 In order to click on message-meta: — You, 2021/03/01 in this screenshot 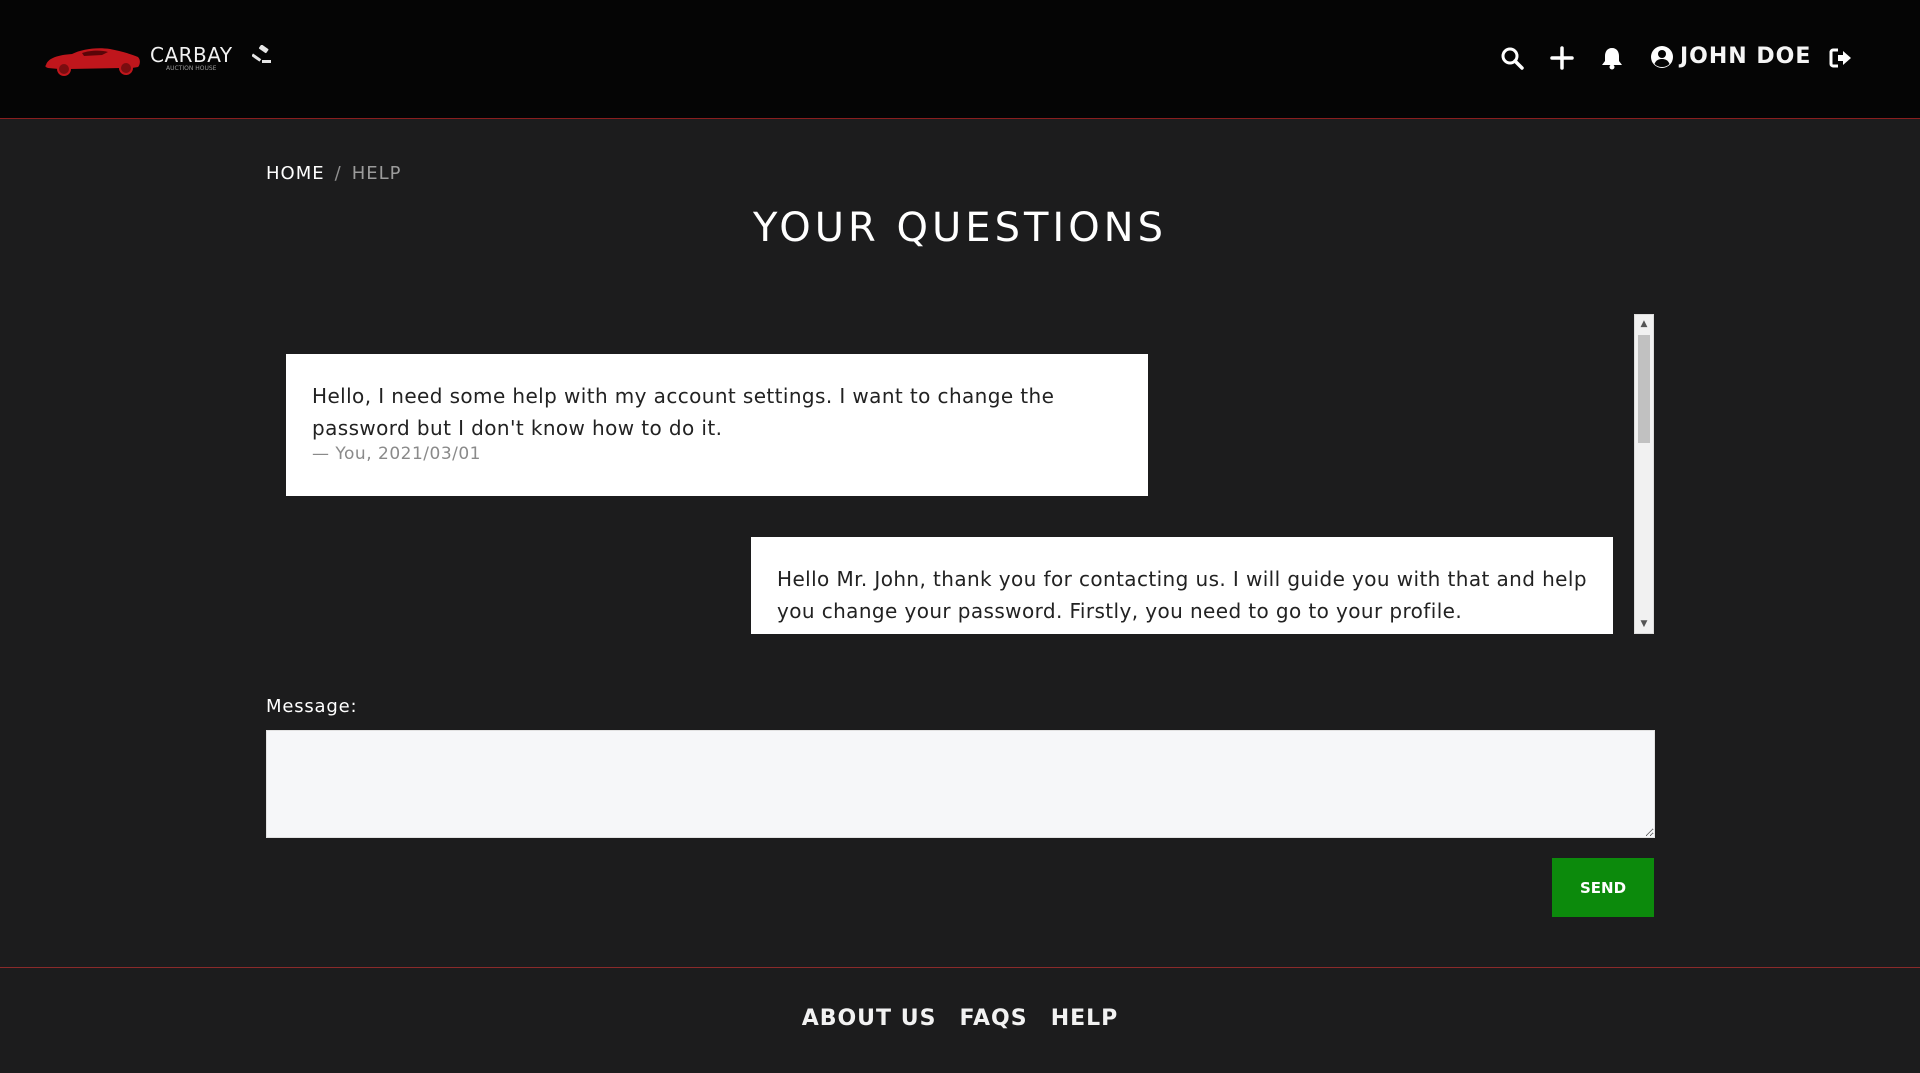, I will do `click(396, 454)`.